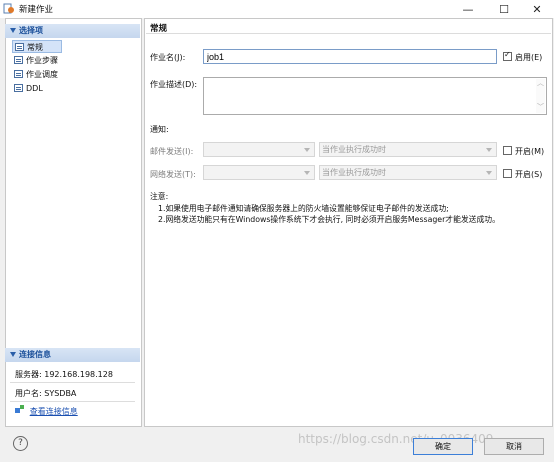 This screenshot has width=554, height=462. I want to click on mail-send-label: 邮件发送(I):, so click(172, 151).